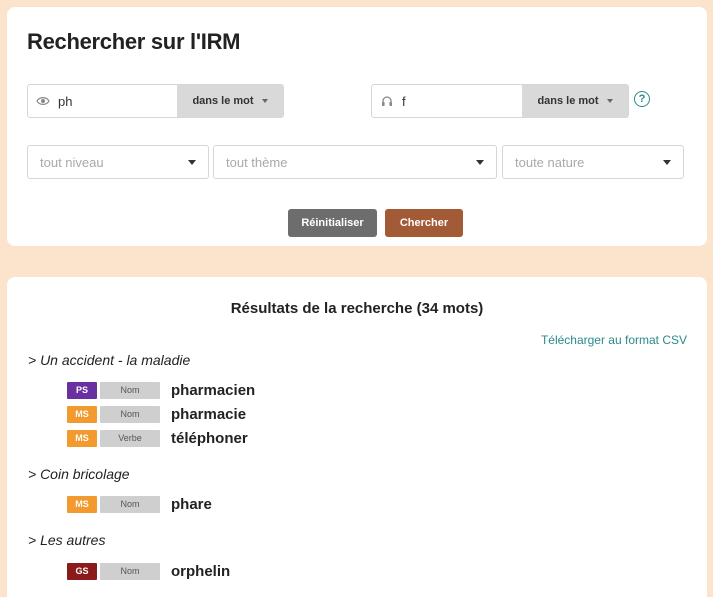 The width and height of the screenshot is (713, 597). What do you see at coordinates (130, 438) in the screenshot?
I see `category-badge: Verbe` at bounding box center [130, 438].